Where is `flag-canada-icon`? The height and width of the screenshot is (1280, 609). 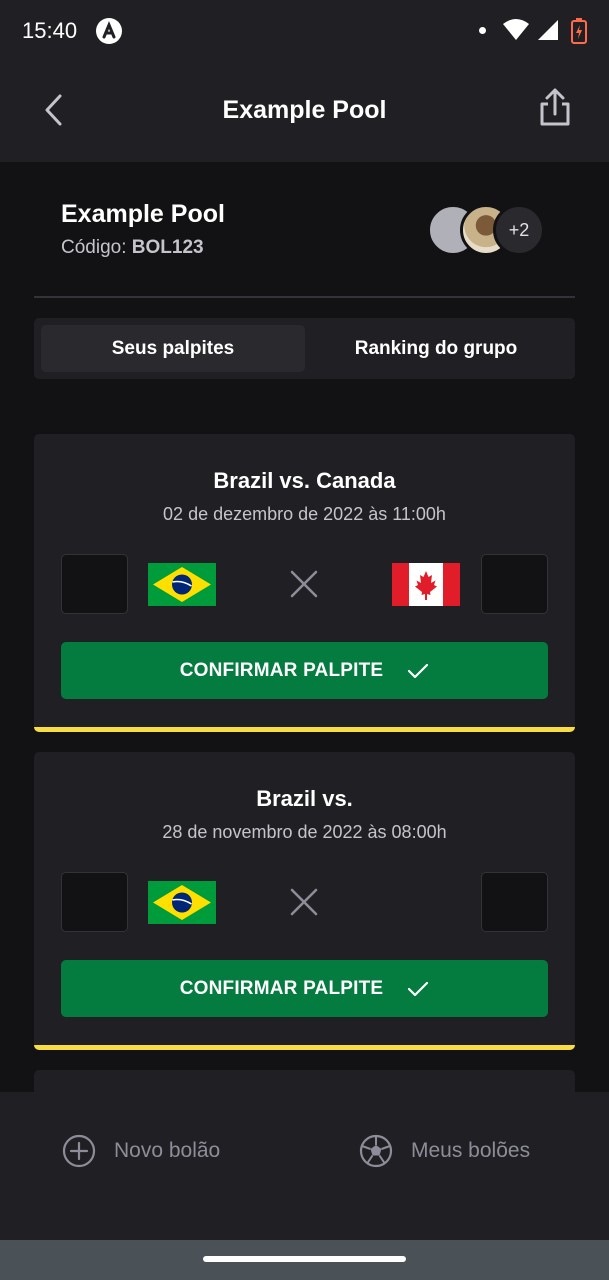 flag-canada-icon is located at coordinates (426, 584).